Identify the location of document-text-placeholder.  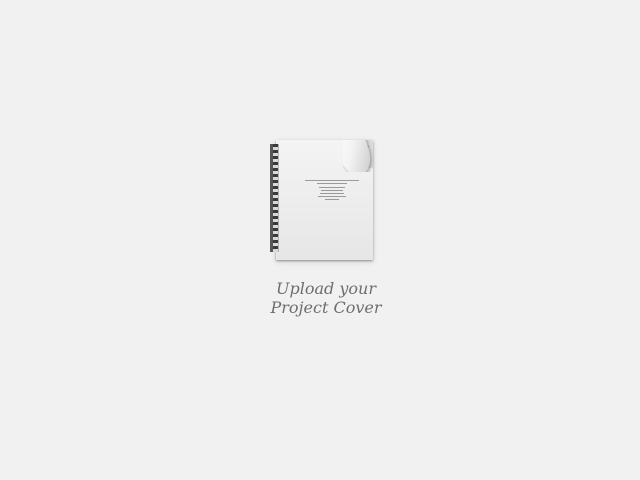
(332, 191).